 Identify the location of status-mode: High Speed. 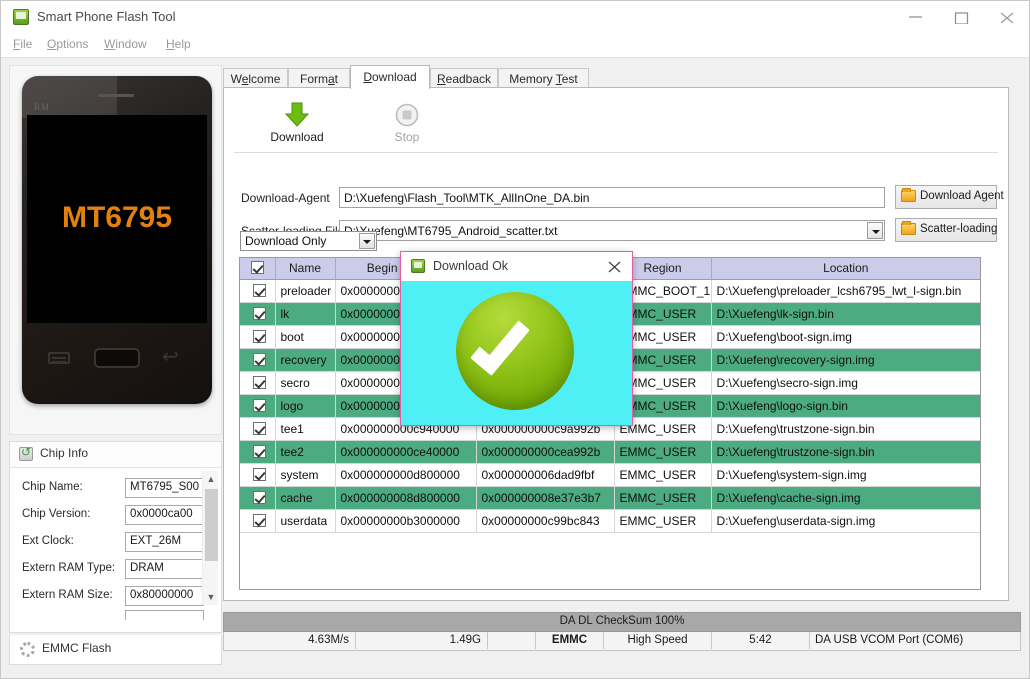
(658, 640).